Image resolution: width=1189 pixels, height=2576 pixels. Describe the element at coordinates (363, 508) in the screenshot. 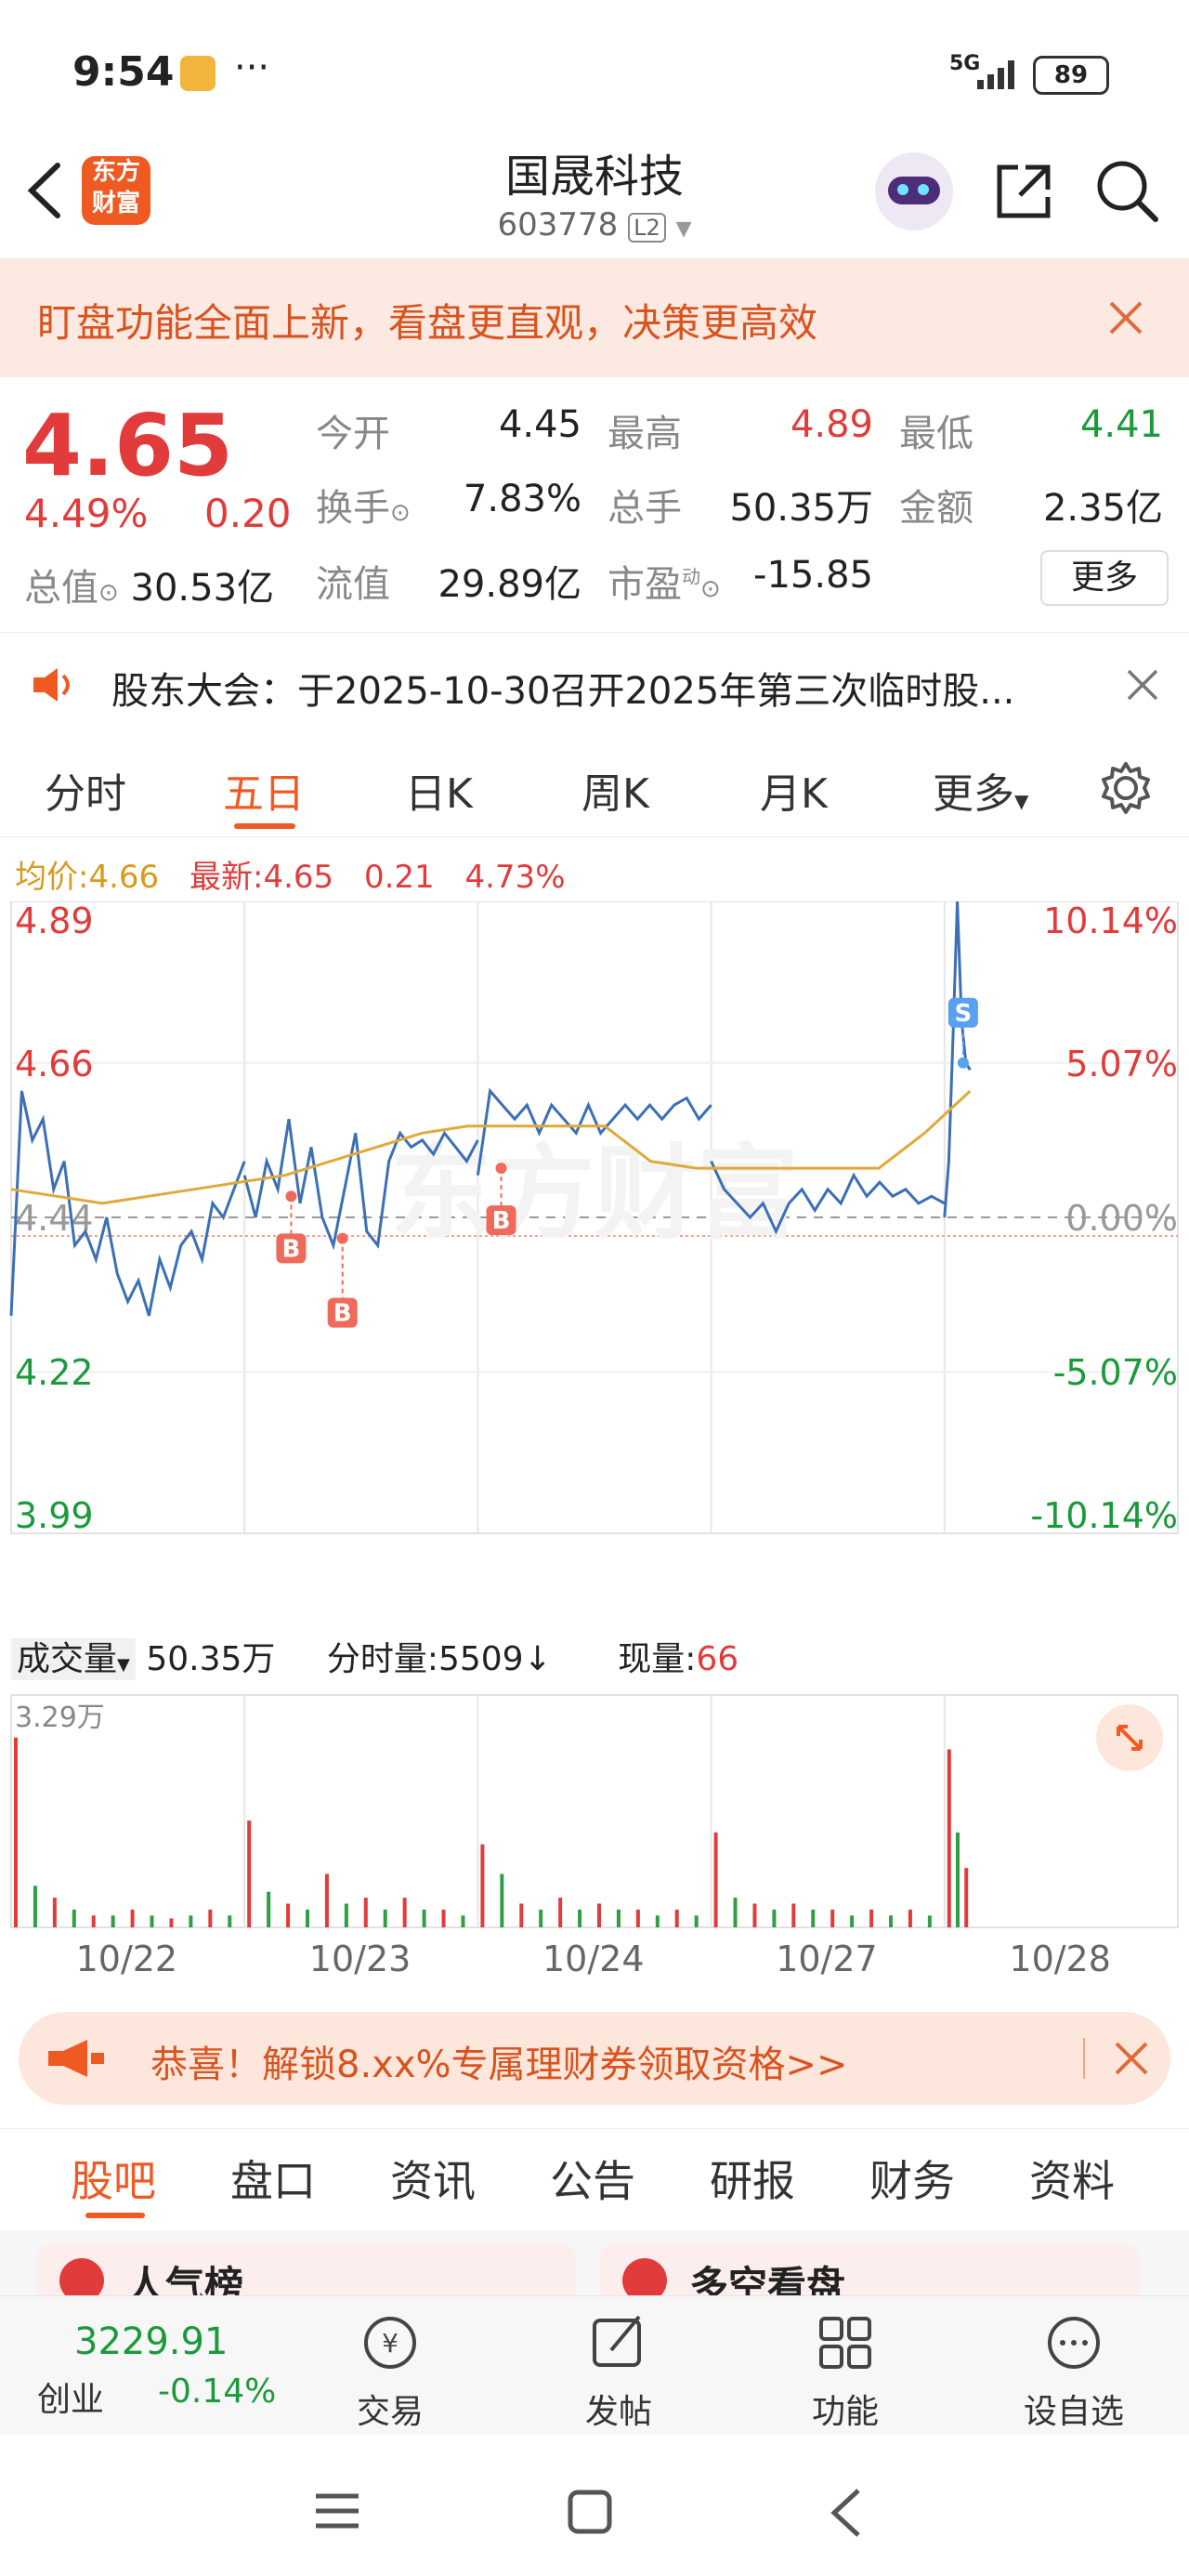

I see `turnover-label: 换手⊙` at that location.